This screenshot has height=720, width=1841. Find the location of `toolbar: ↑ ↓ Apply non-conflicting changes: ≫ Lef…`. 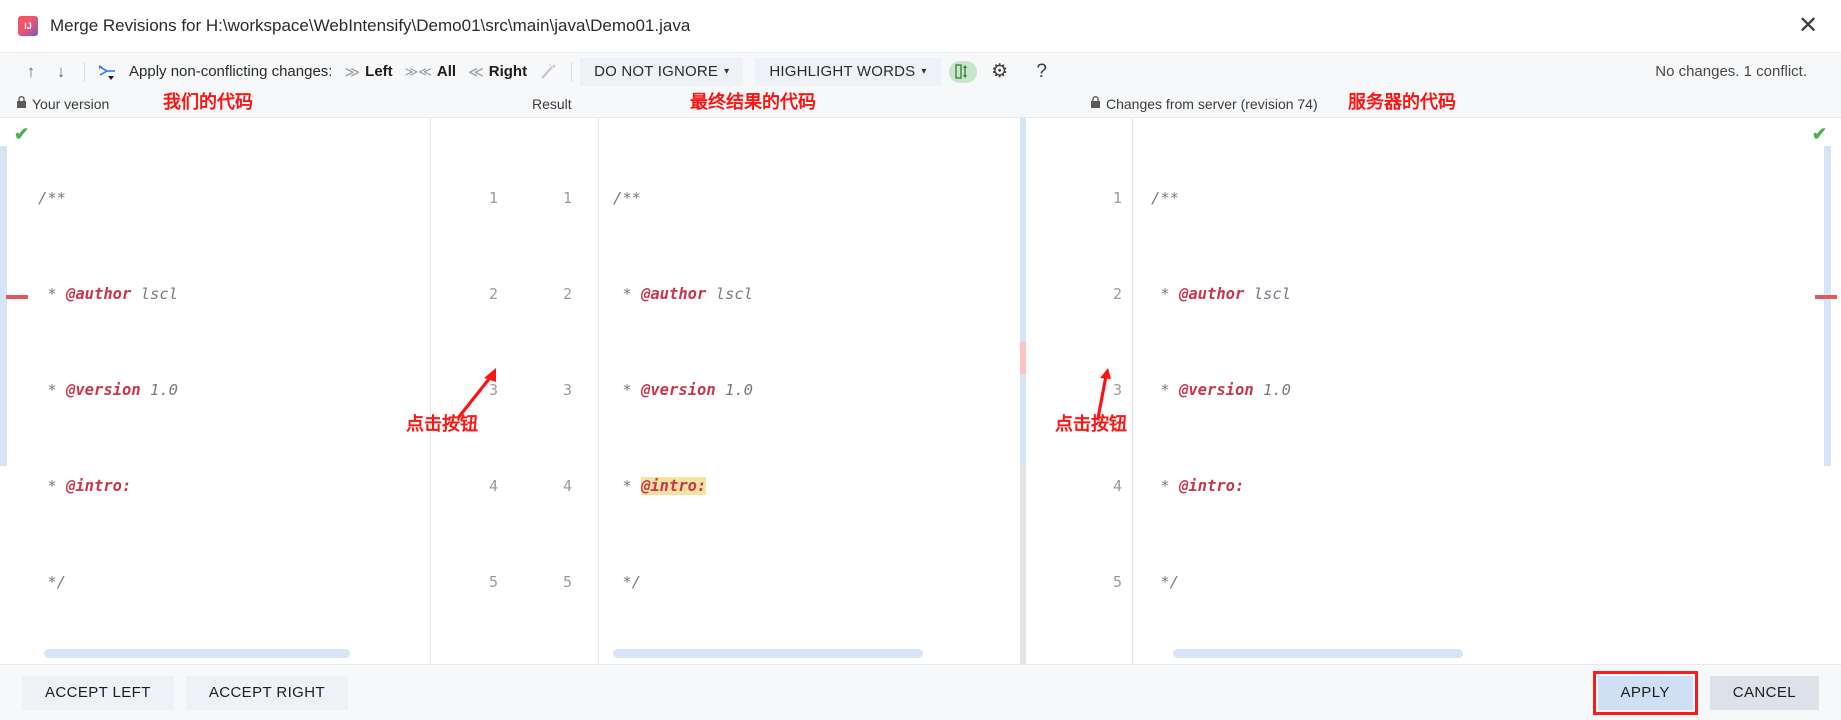

toolbar: ↑ ↓ Apply non-conflicting changes: ≫ Lef… is located at coordinates (920, 71).